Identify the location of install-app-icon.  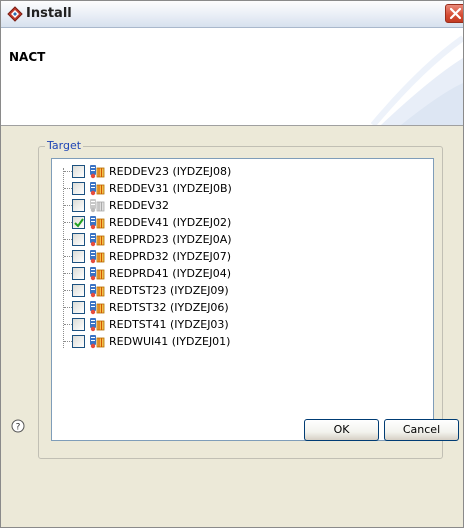
(15, 14).